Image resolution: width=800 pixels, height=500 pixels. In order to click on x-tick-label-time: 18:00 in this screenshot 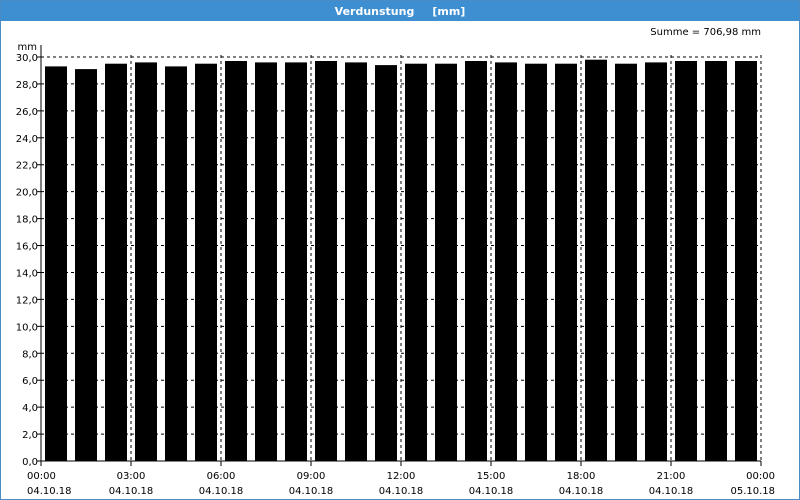, I will do `click(581, 476)`.